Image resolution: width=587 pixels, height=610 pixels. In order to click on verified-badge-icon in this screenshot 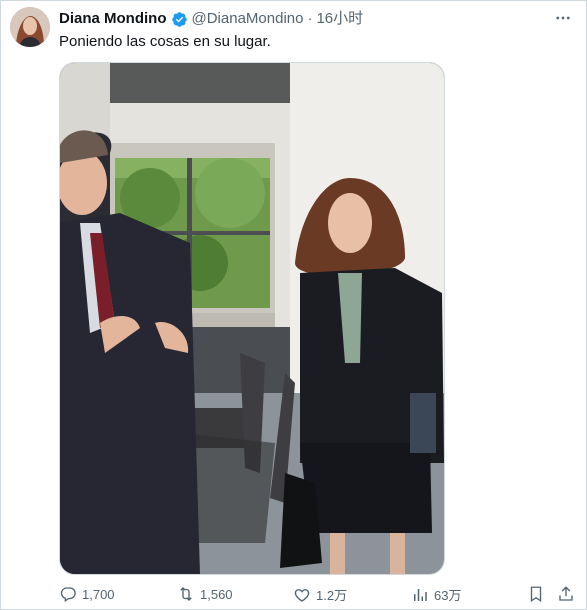, I will do `click(179, 19)`.